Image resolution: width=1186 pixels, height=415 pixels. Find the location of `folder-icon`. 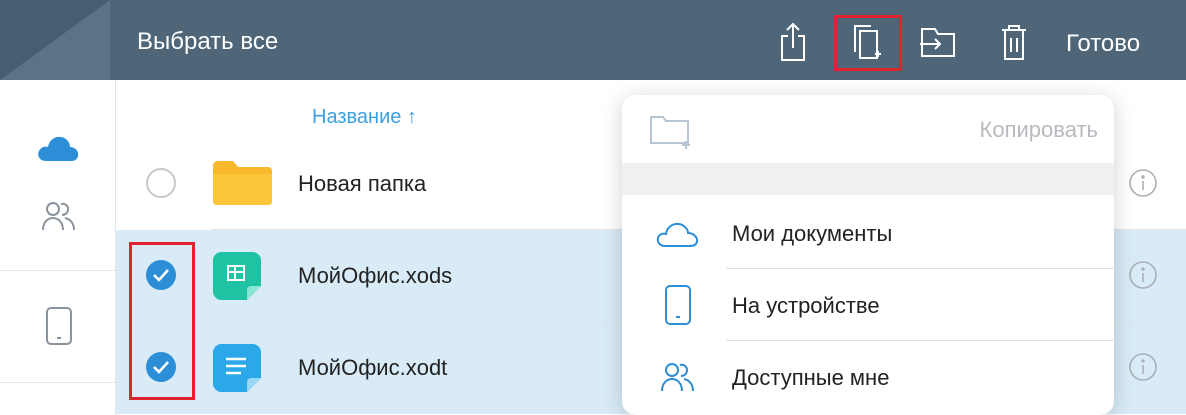

folder-icon is located at coordinates (242, 185).